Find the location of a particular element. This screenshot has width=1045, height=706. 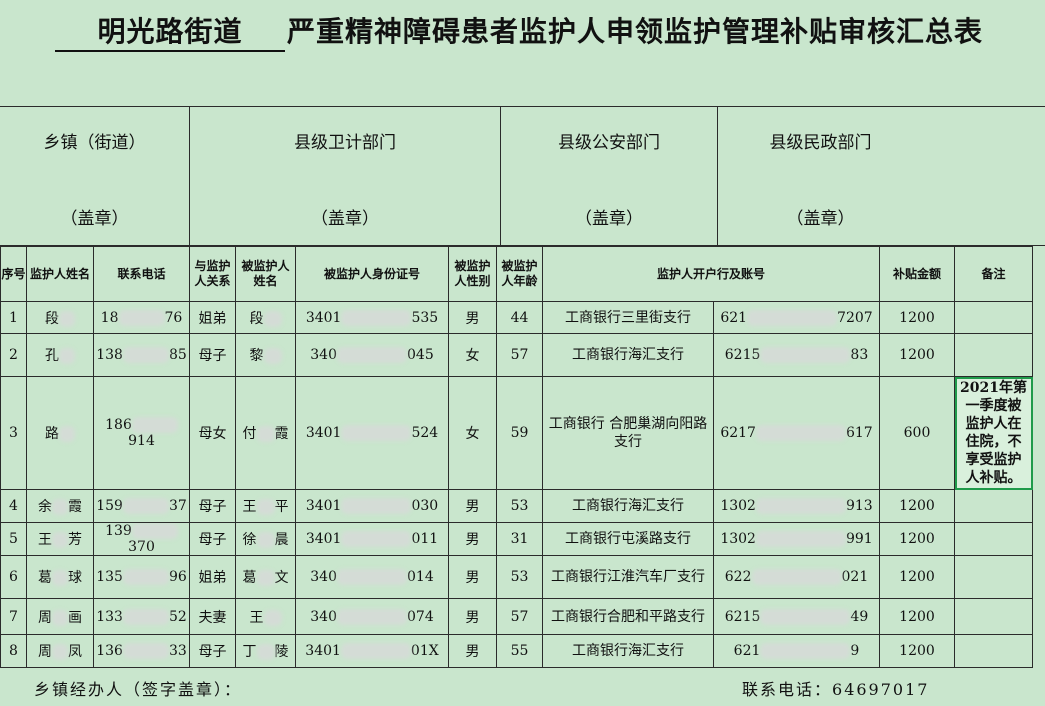

id-end: 535 is located at coordinates (425, 317).